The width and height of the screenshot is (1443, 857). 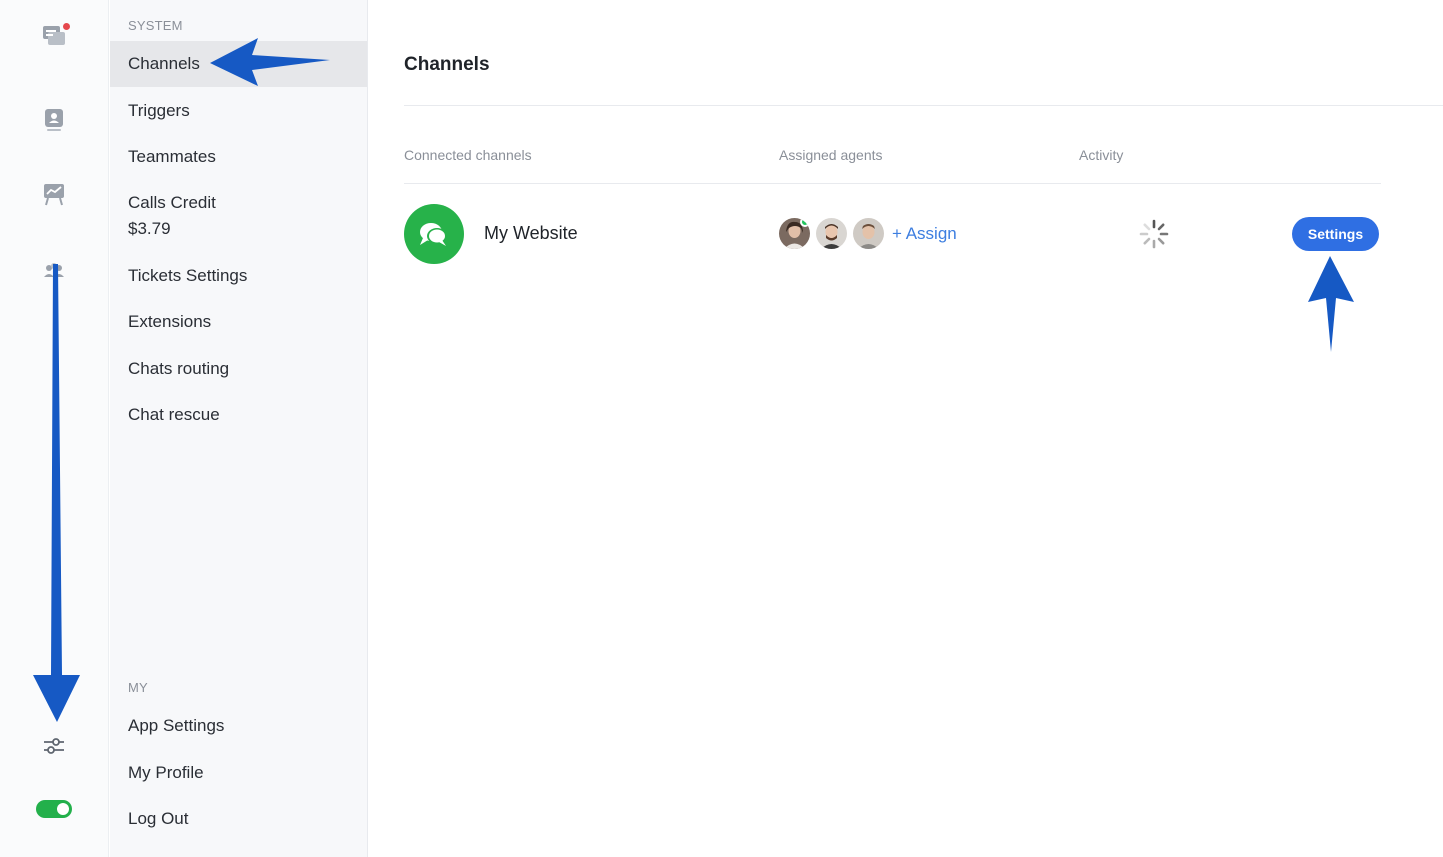 What do you see at coordinates (63, 809) in the screenshot?
I see `toggle-knob` at bounding box center [63, 809].